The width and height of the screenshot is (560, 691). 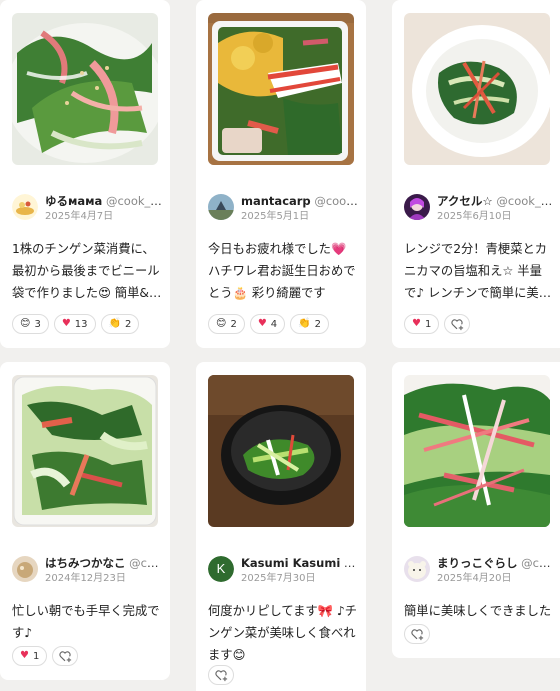 I want to click on reaction-bar: 😊 3 ♥ 13 👏 2, so click(x=76, y=324).